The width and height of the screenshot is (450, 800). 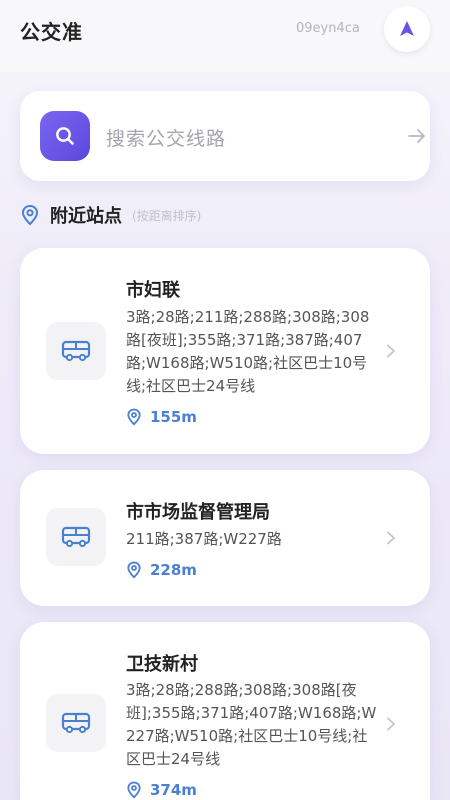 I want to click on stop-name: 卫技新村, so click(x=162, y=664).